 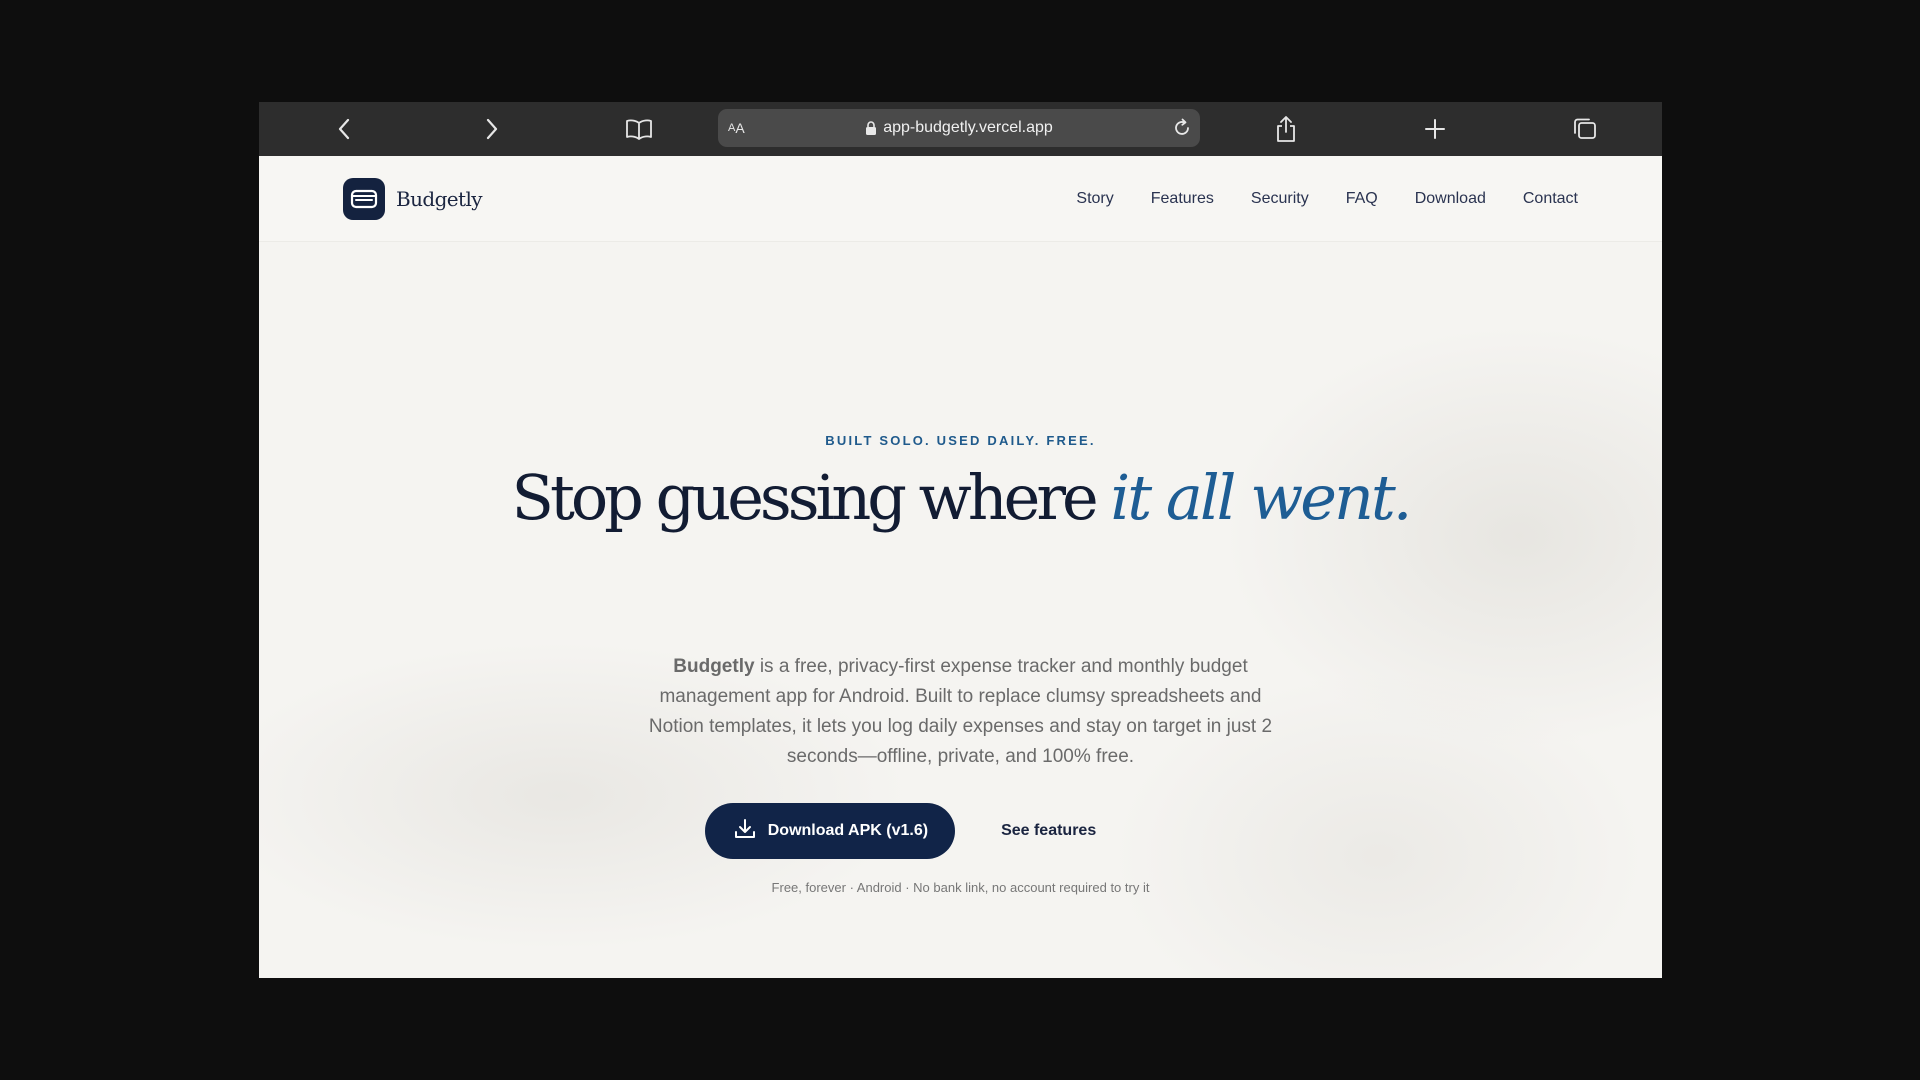 I want to click on browser-toolbar: AA app-budgetly.vercel.app, so click(x=960, y=129).